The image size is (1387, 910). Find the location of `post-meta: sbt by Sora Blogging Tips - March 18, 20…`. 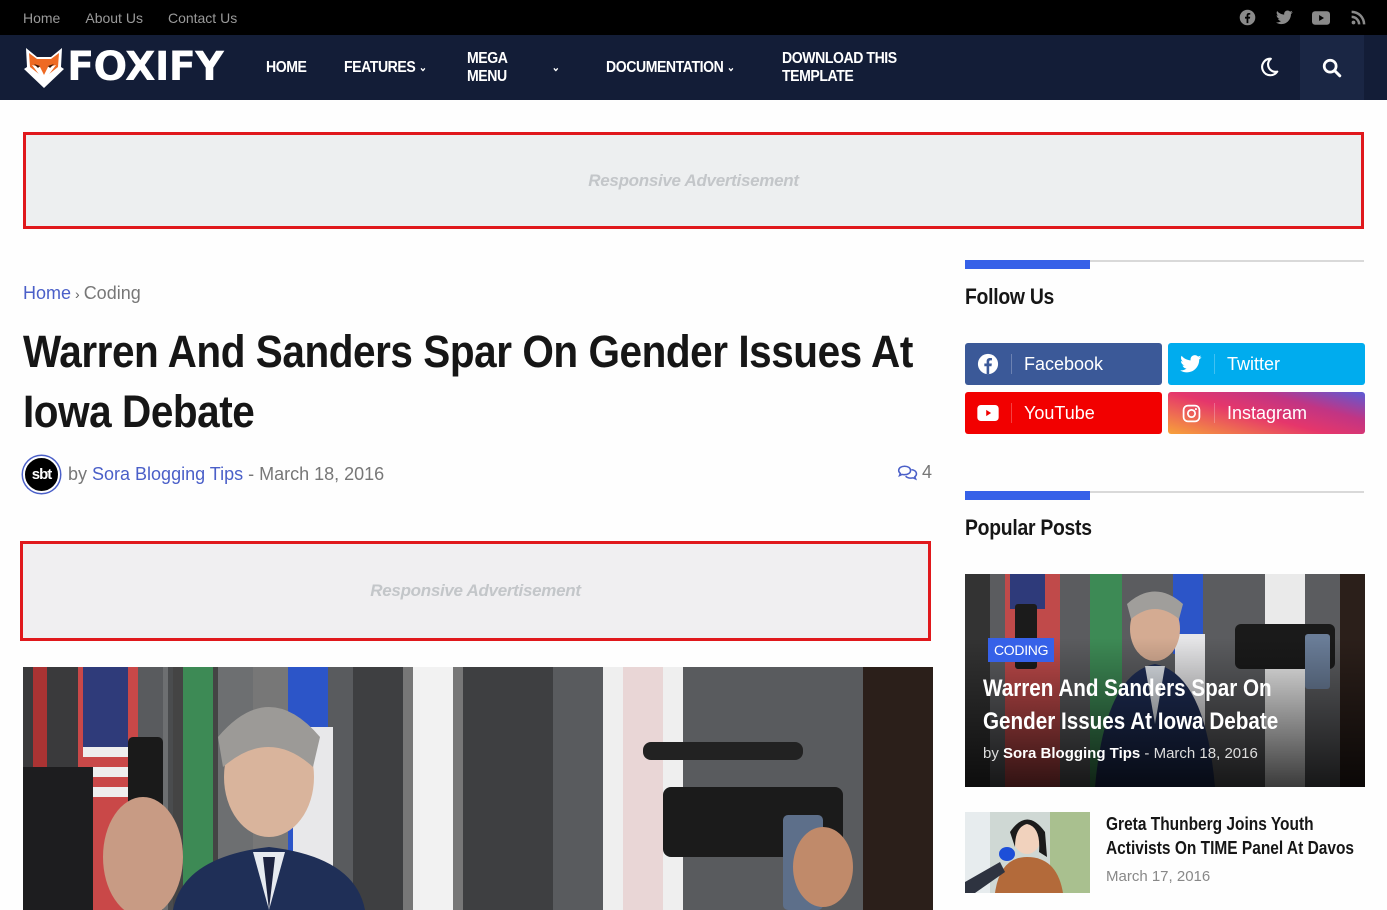

post-meta: sbt by Sora Blogging Tips - March 18, 20… is located at coordinates (203, 474).